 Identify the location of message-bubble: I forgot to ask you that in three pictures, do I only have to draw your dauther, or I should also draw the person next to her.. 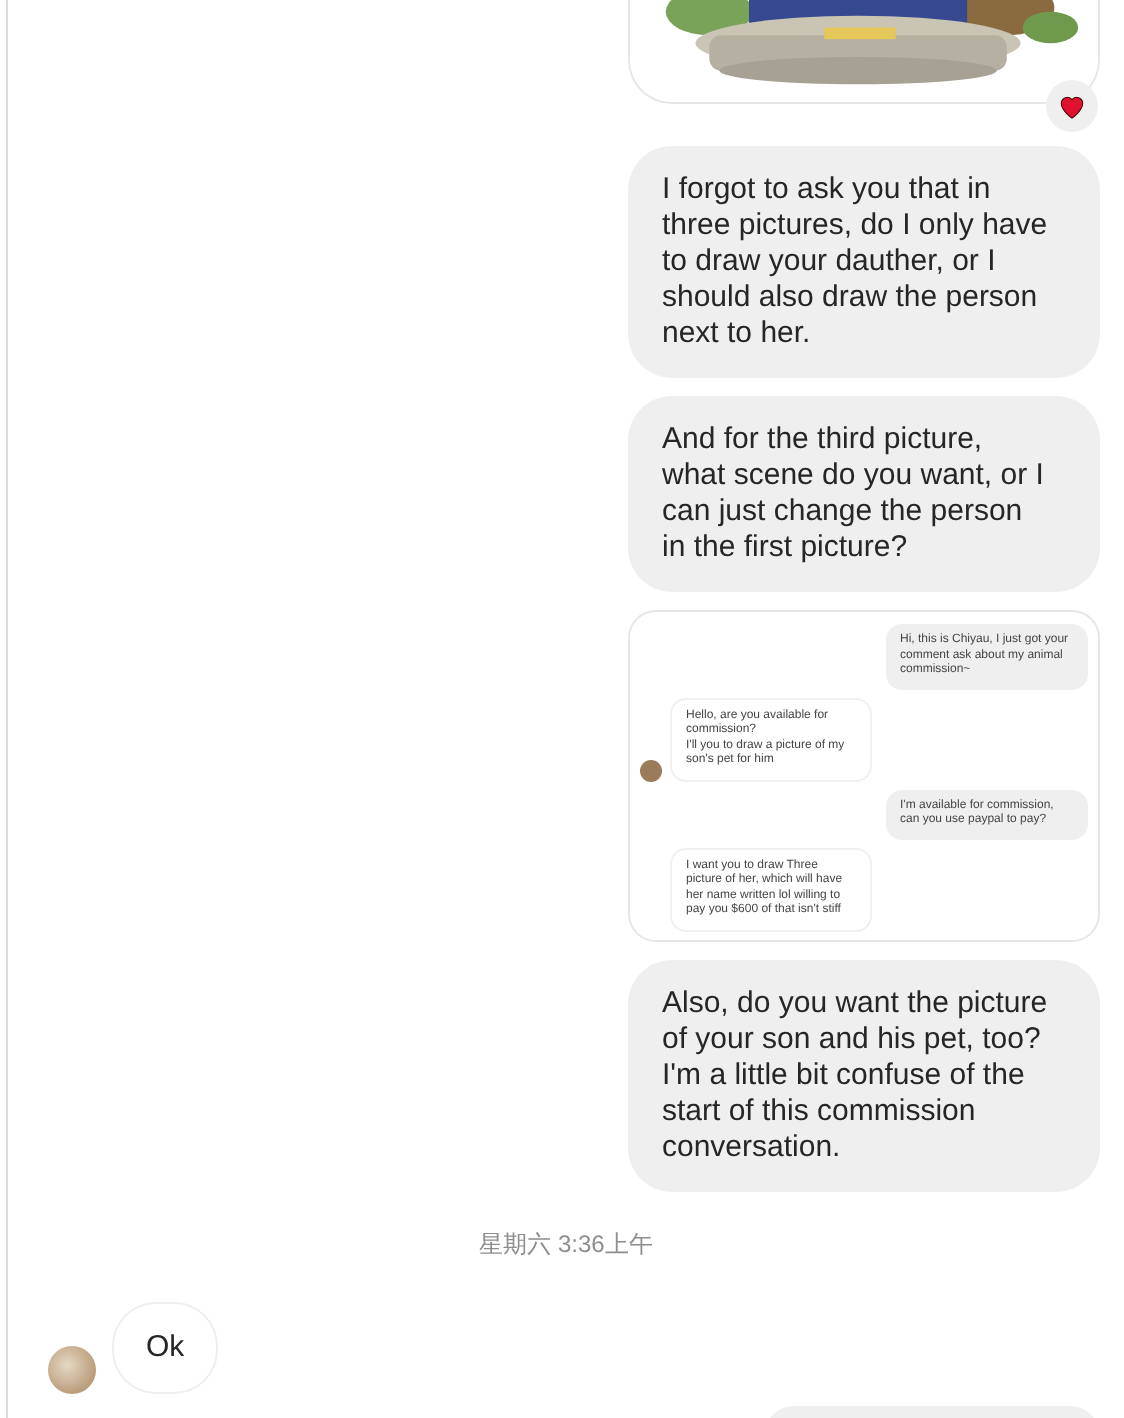
(864, 262).